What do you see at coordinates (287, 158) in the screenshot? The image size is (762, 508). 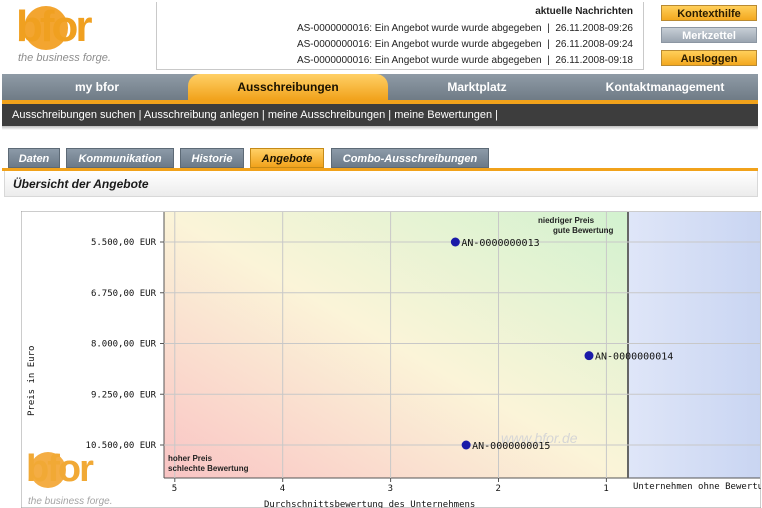 I see `tab-angebote: Angebote` at bounding box center [287, 158].